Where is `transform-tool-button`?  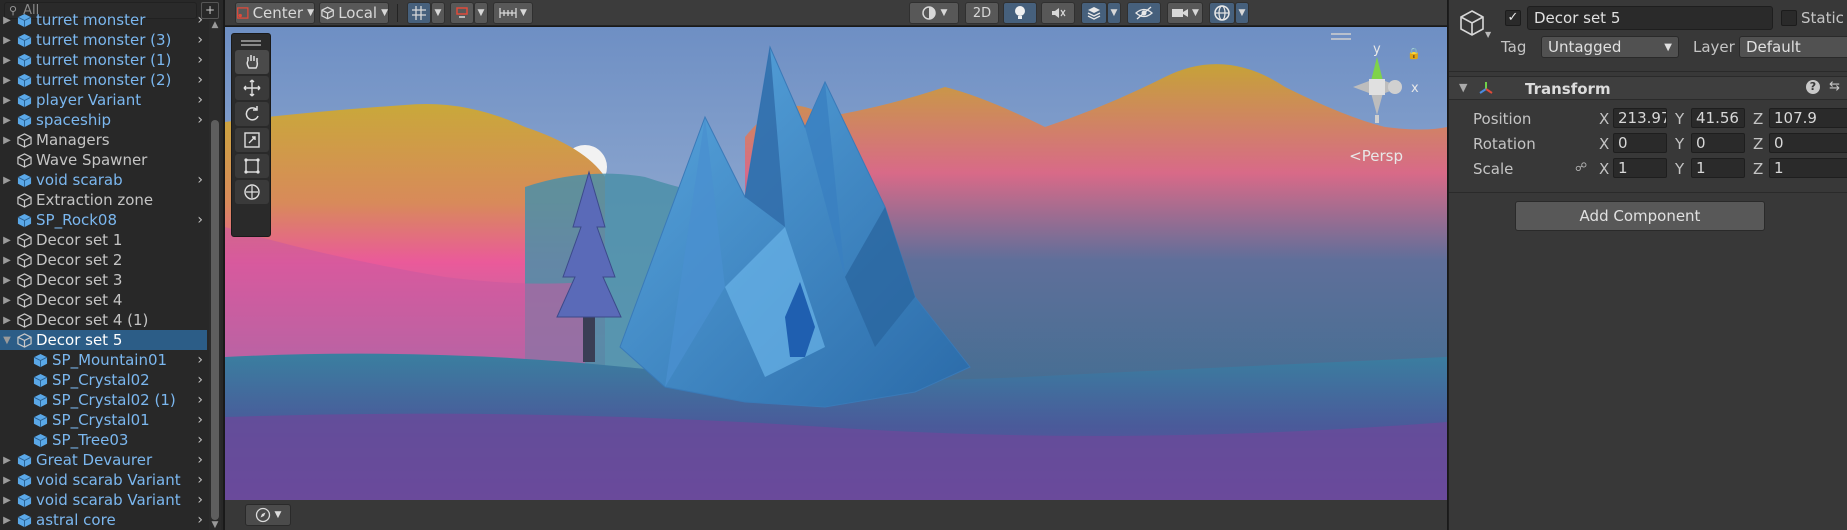
transform-tool-button is located at coordinates (252, 192).